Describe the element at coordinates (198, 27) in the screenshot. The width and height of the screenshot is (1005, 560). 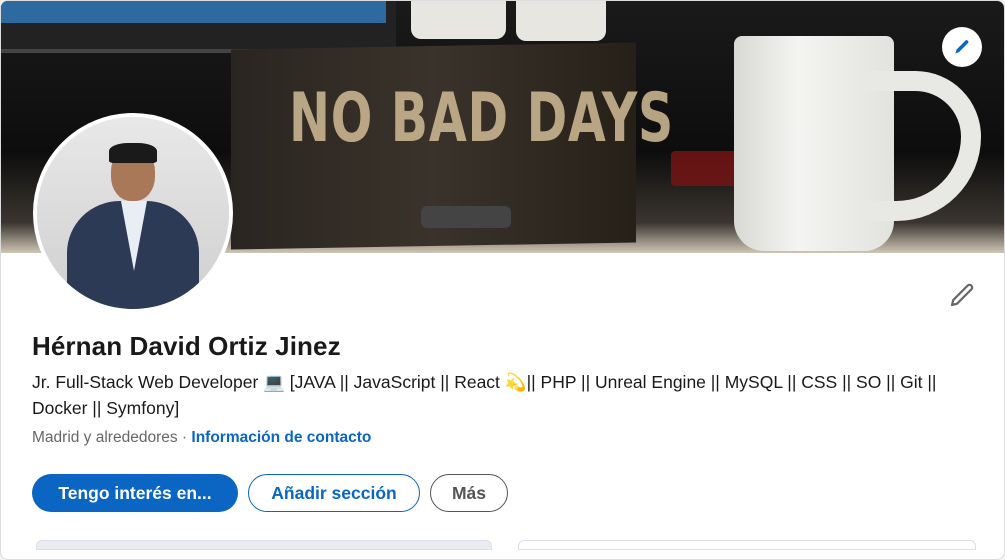
I see `banner-laptop` at that location.